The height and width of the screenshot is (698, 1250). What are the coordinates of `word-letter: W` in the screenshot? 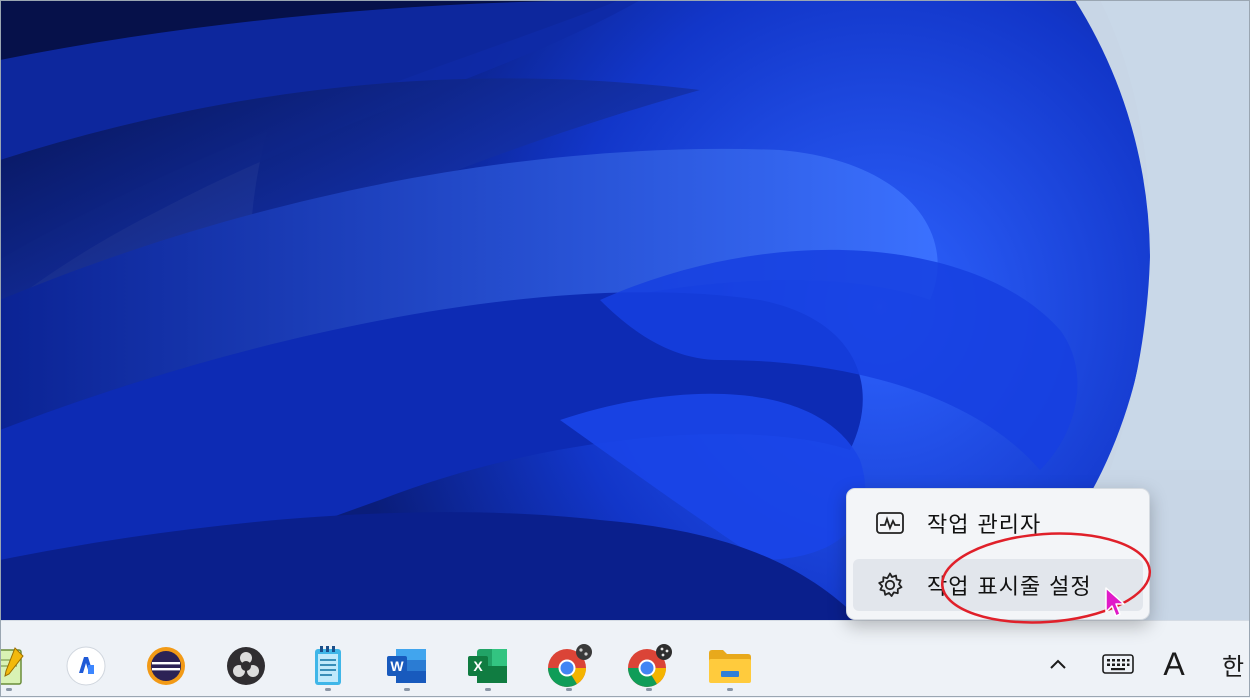 It's located at (397, 666).